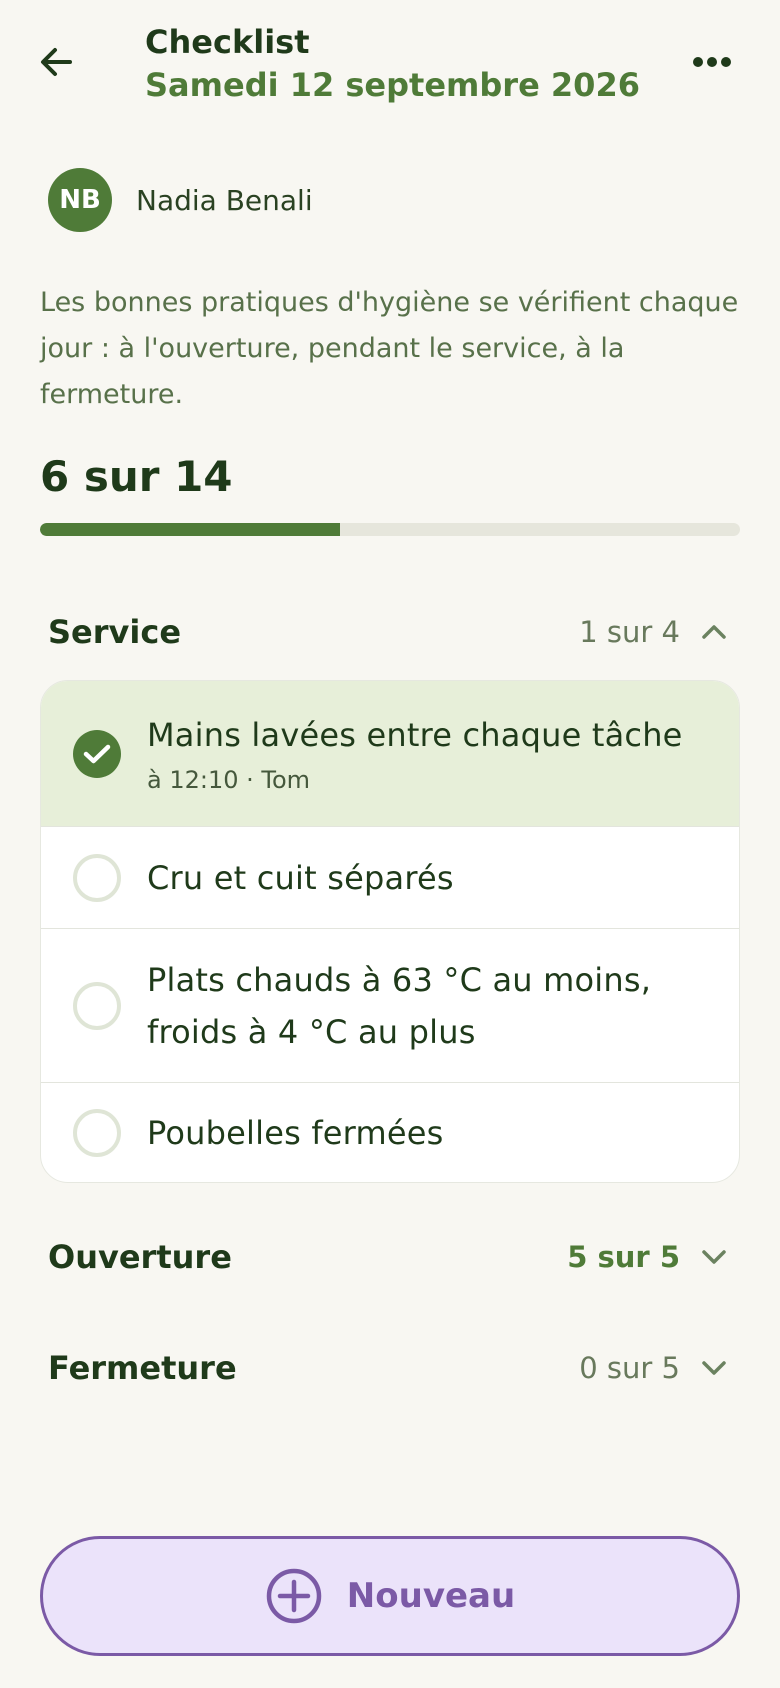 This screenshot has width=780, height=1688. What do you see at coordinates (392, 85) in the screenshot?
I see `checklist-date: Samedi 12 septembre 2026` at bounding box center [392, 85].